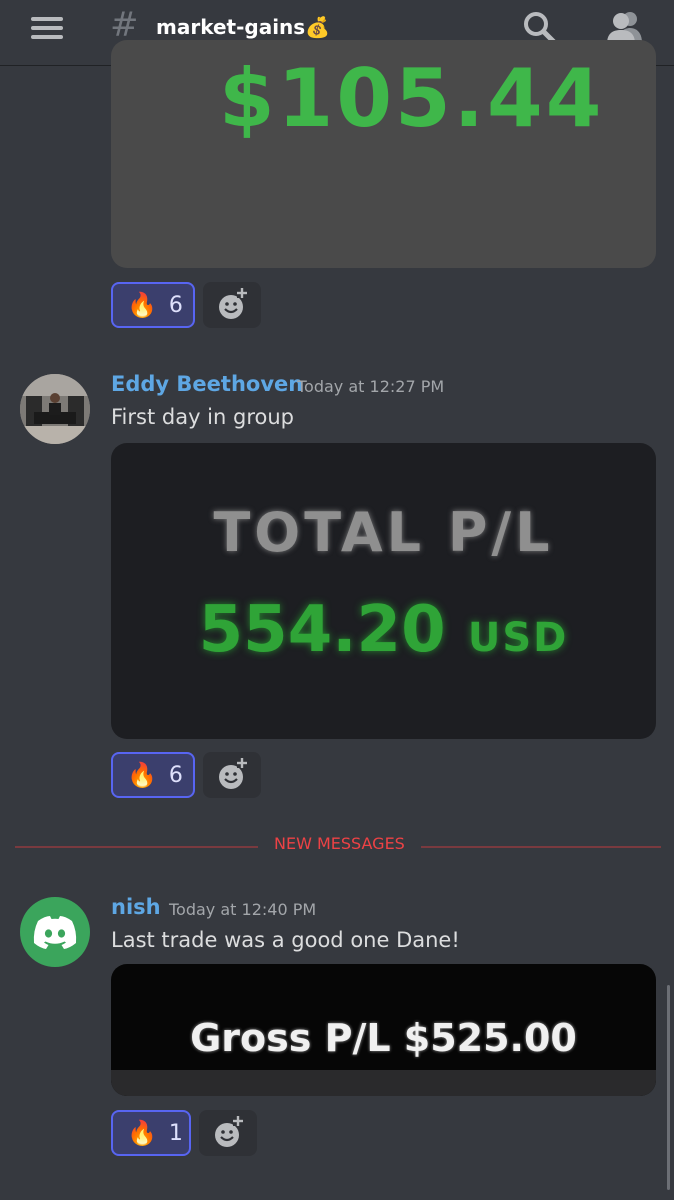 This screenshot has width=674, height=1200. What do you see at coordinates (322, 630) in the screenshot?
I see `pl-value: 554.20` at bounding box center [322, 630].